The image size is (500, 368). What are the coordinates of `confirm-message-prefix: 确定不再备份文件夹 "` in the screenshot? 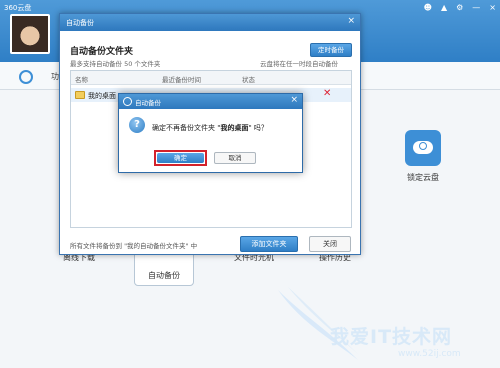 It's located at (186, 128).